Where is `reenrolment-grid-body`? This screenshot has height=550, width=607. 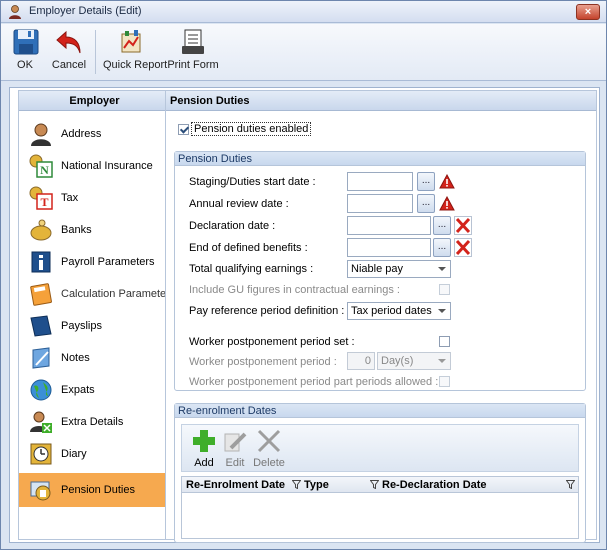 reenrolment-grid-body is located at coordinates (380, 516).